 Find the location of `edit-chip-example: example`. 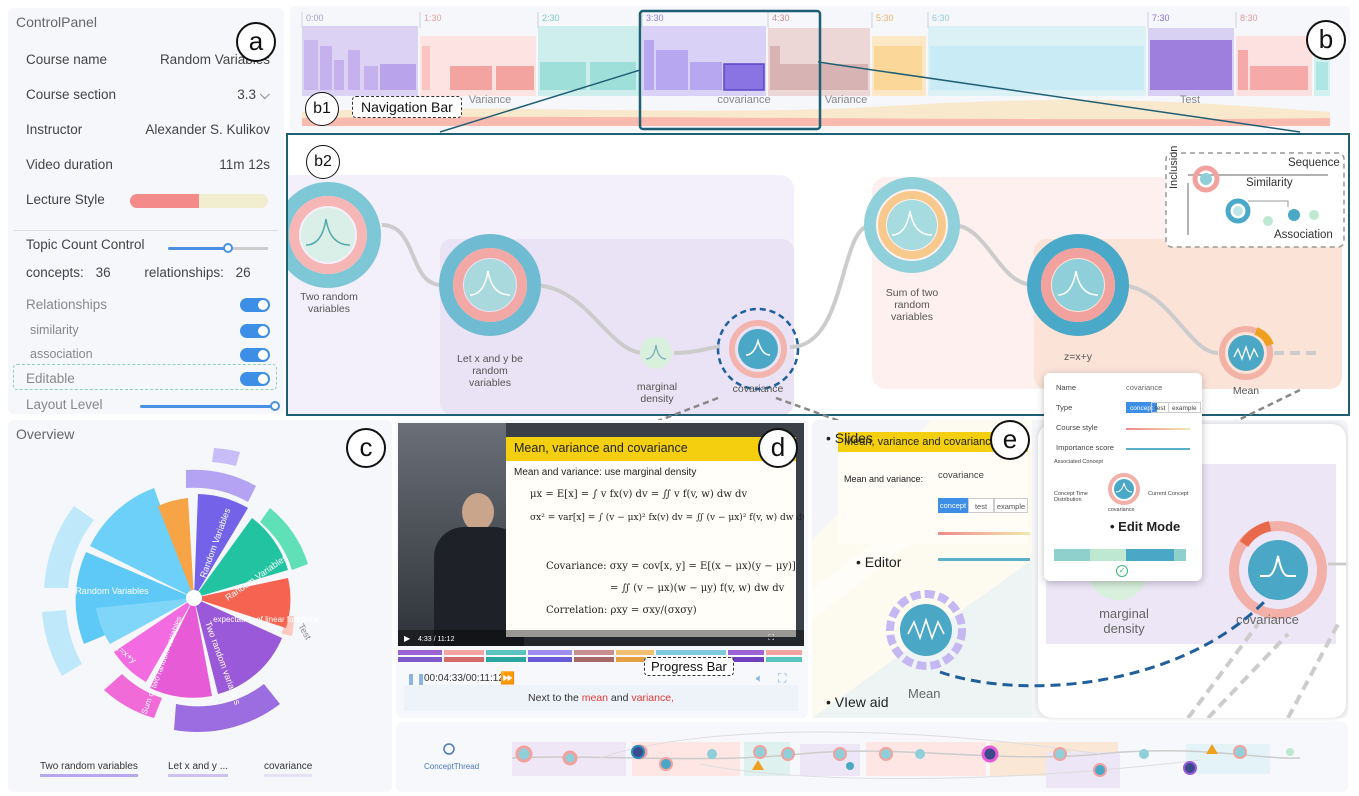

edit-chip-example: example is located at coordinates (1184, 407).